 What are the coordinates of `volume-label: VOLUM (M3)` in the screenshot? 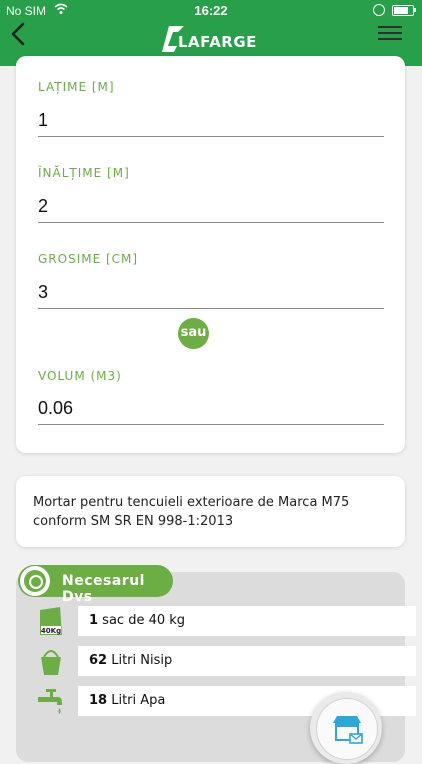 It's located at (80, 376).